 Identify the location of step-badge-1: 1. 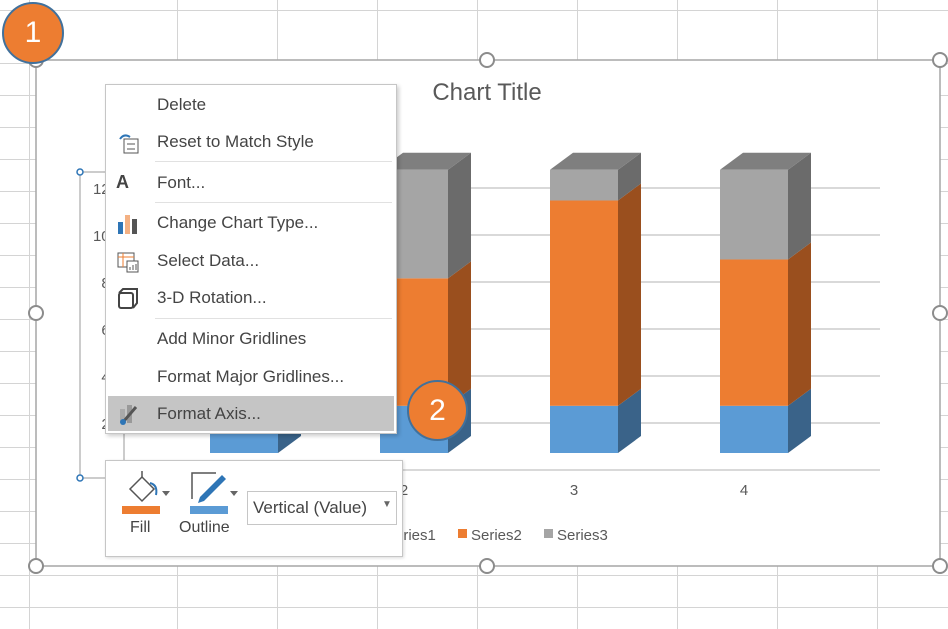
(33, 33).